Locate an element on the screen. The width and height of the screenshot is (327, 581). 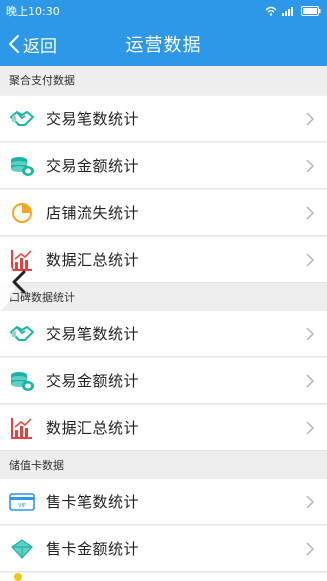
status-time: 晚上10:30 is located at coordinates (33, 11).